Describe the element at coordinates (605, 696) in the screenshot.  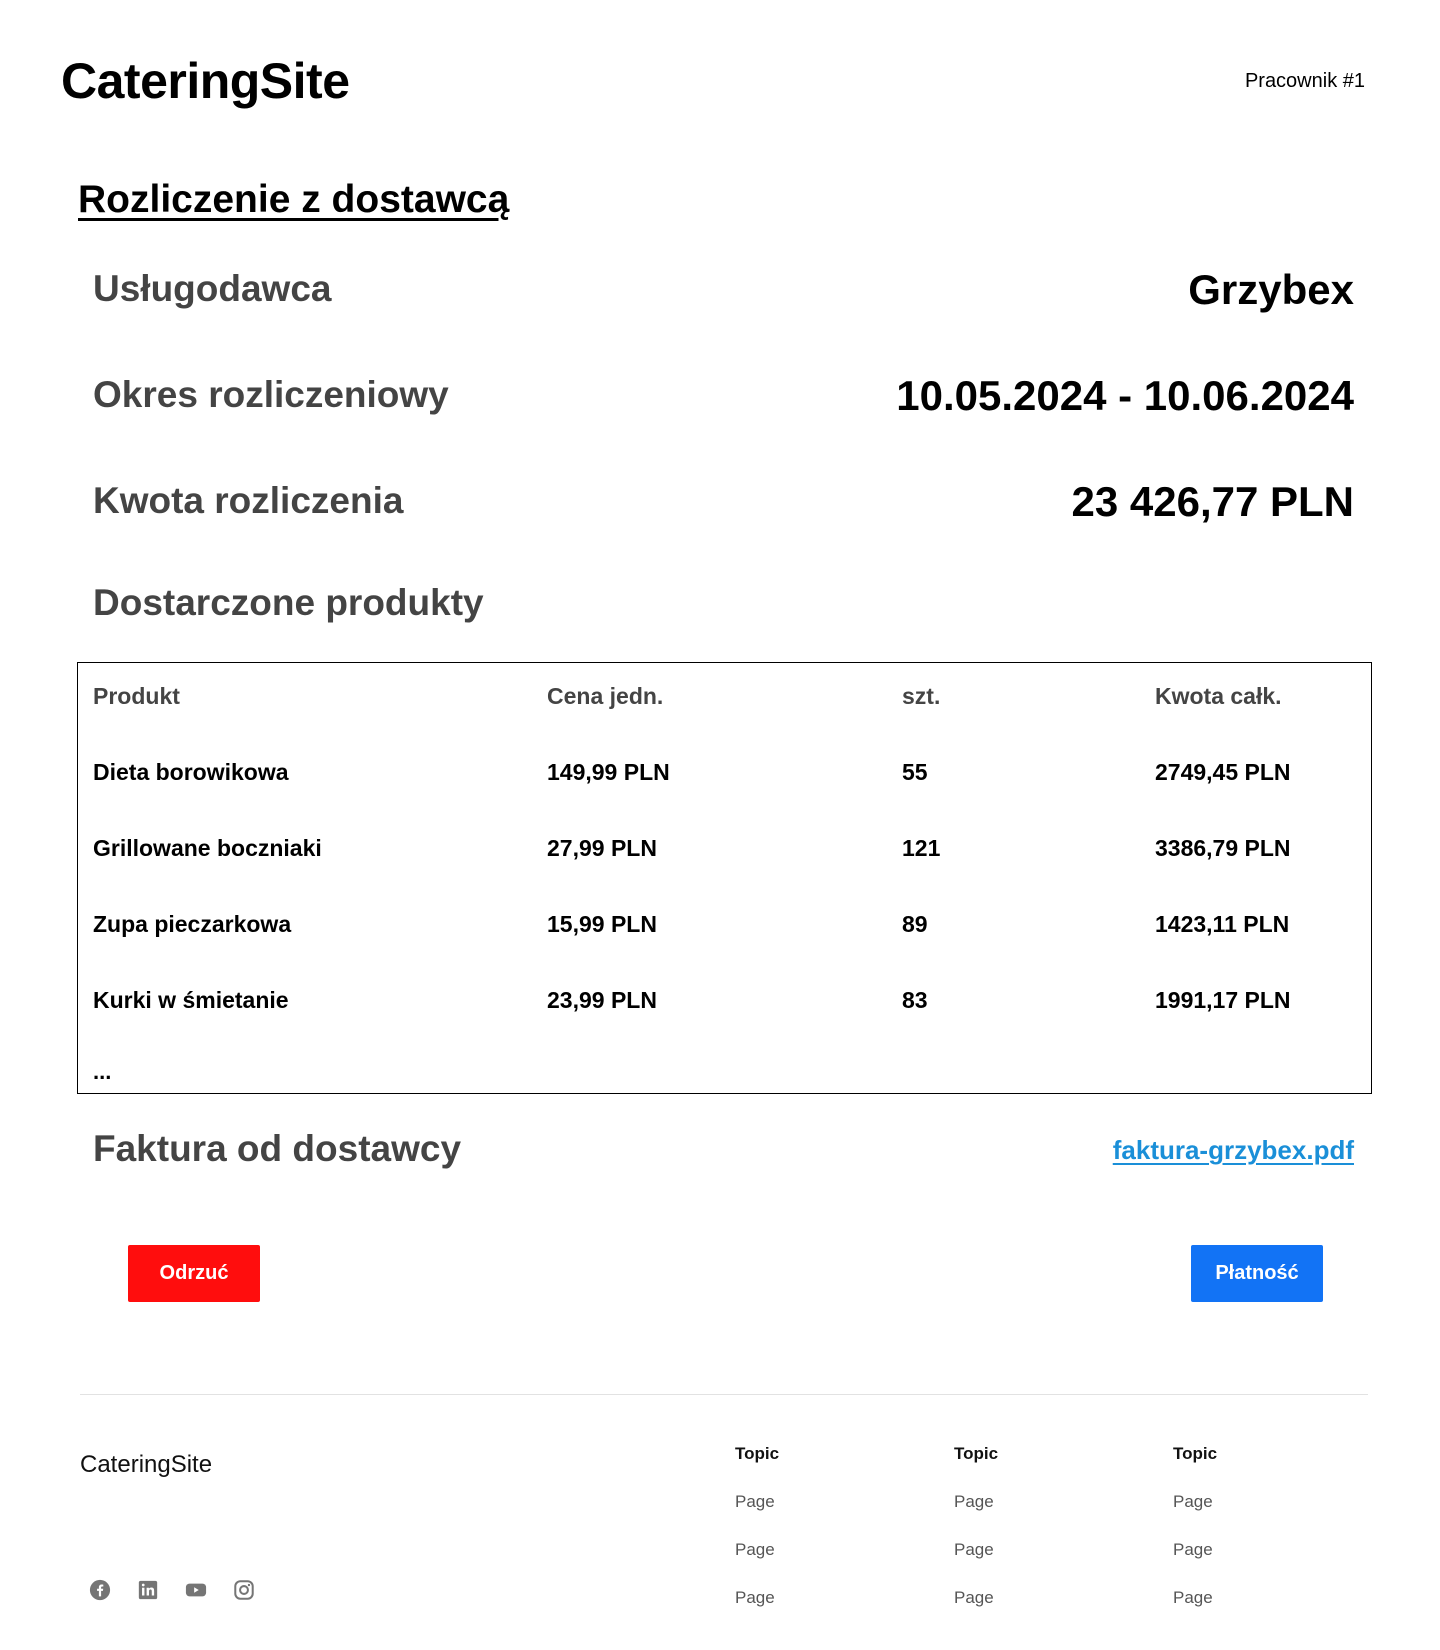
I see `column-header-unit-price: Cena jedn.` at that location.